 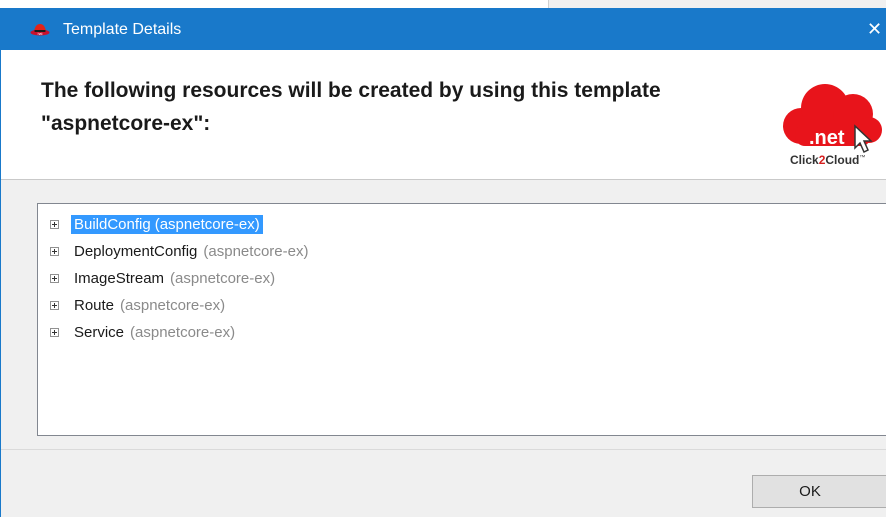 What do you see at coordinates (126, 123) in the screenshot?
I see `header-message-line2: "aspnetcore-ex":` at bounding box center [126, 123].